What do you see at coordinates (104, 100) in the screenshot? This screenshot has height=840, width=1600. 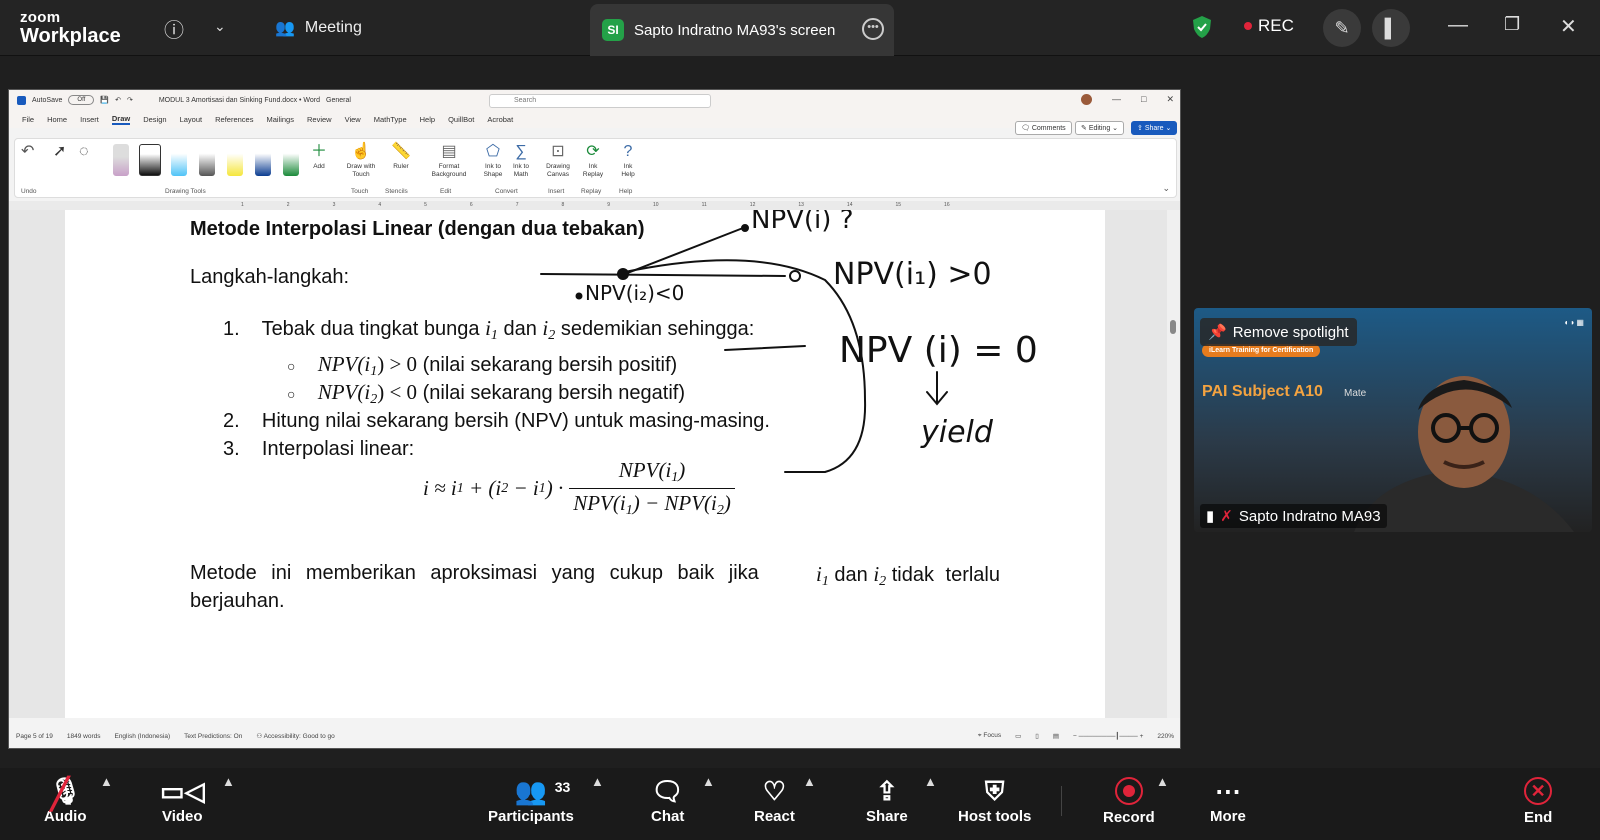 I see `save-icon: 💾` at bounding box center [104, 100].